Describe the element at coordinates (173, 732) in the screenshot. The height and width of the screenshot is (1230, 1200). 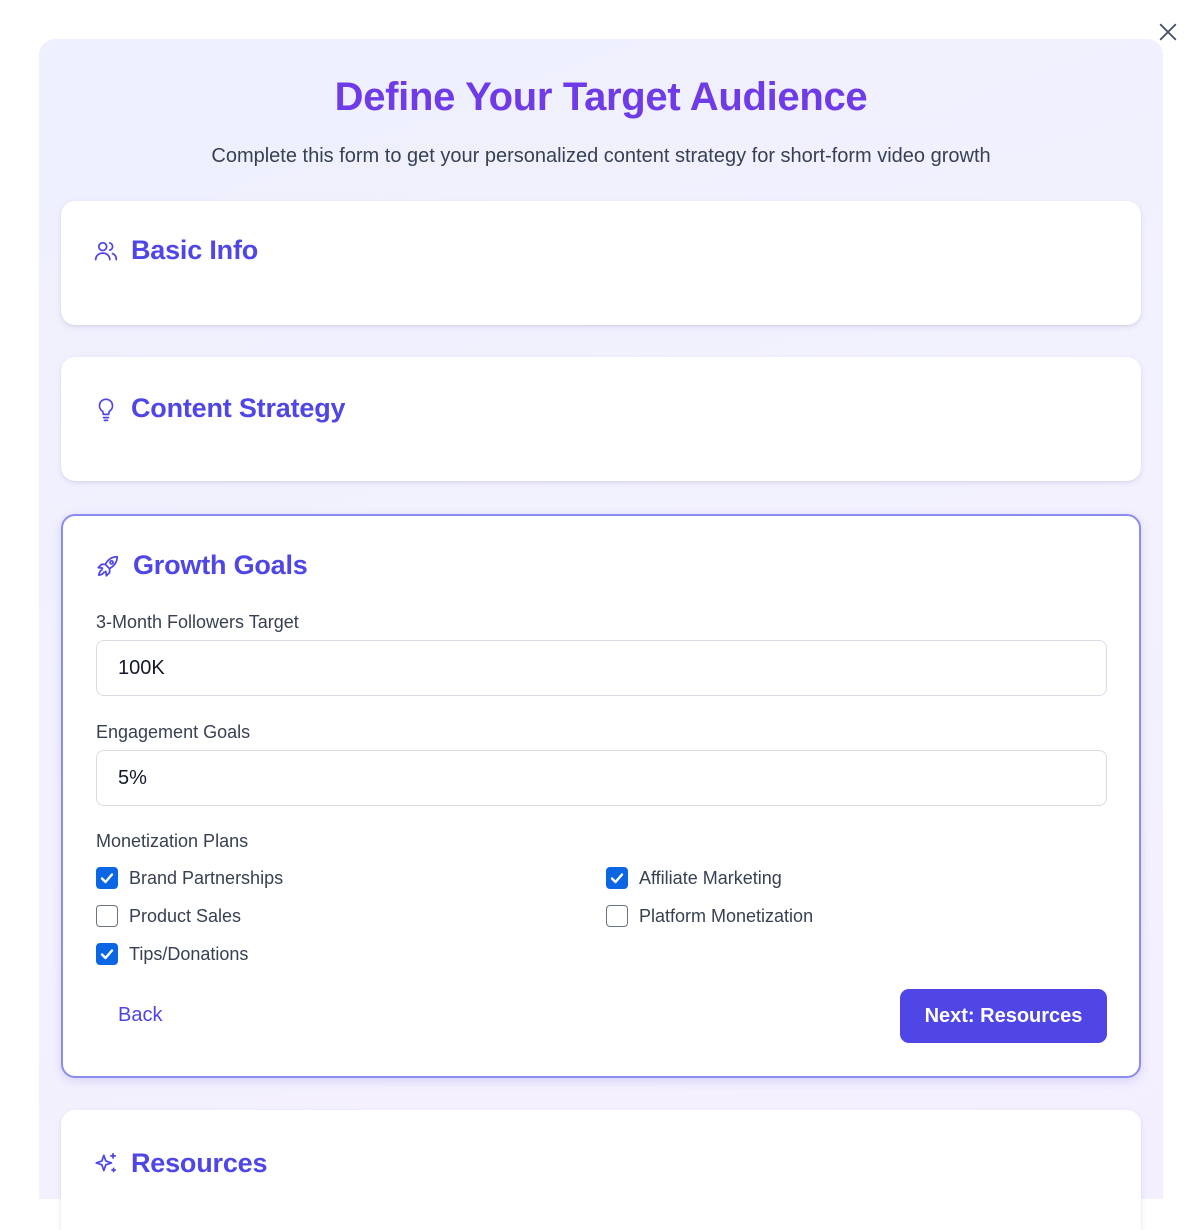
I see `engagement-goals-label: Engagement Goals` at that location.